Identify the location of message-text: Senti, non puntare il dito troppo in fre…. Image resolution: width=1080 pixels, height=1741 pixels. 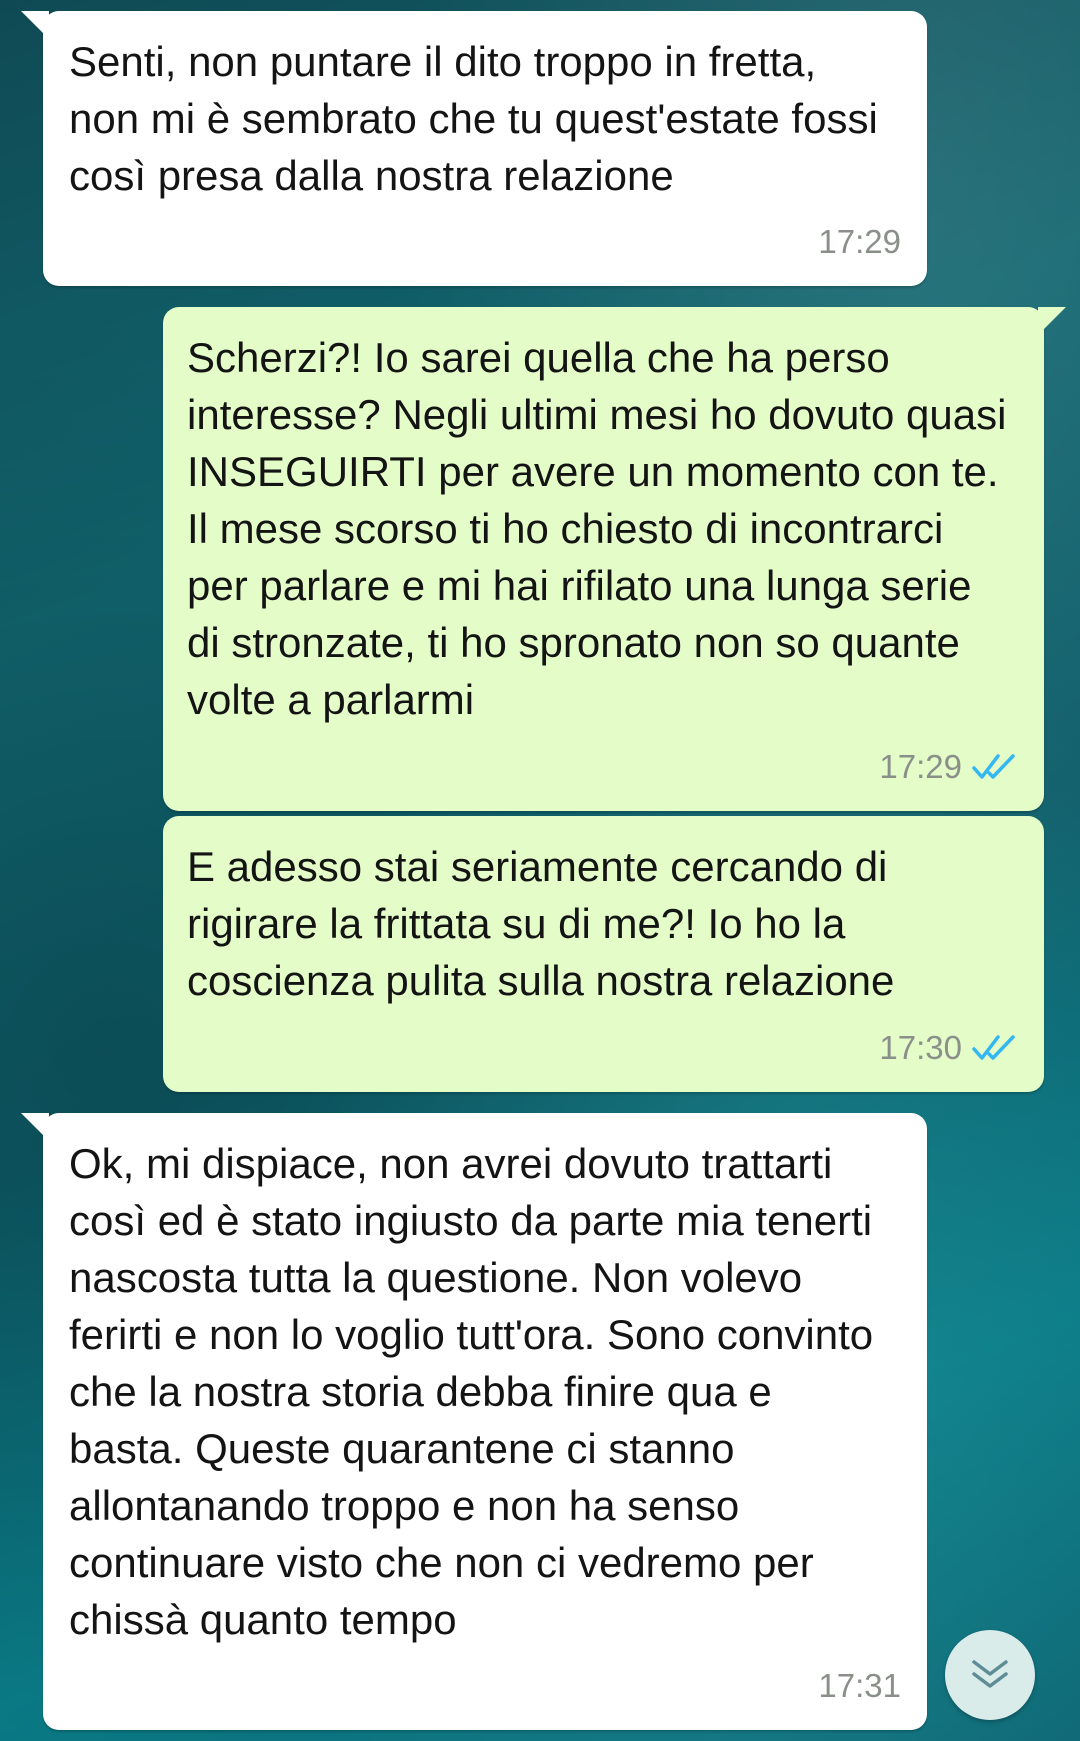
(473, 118).